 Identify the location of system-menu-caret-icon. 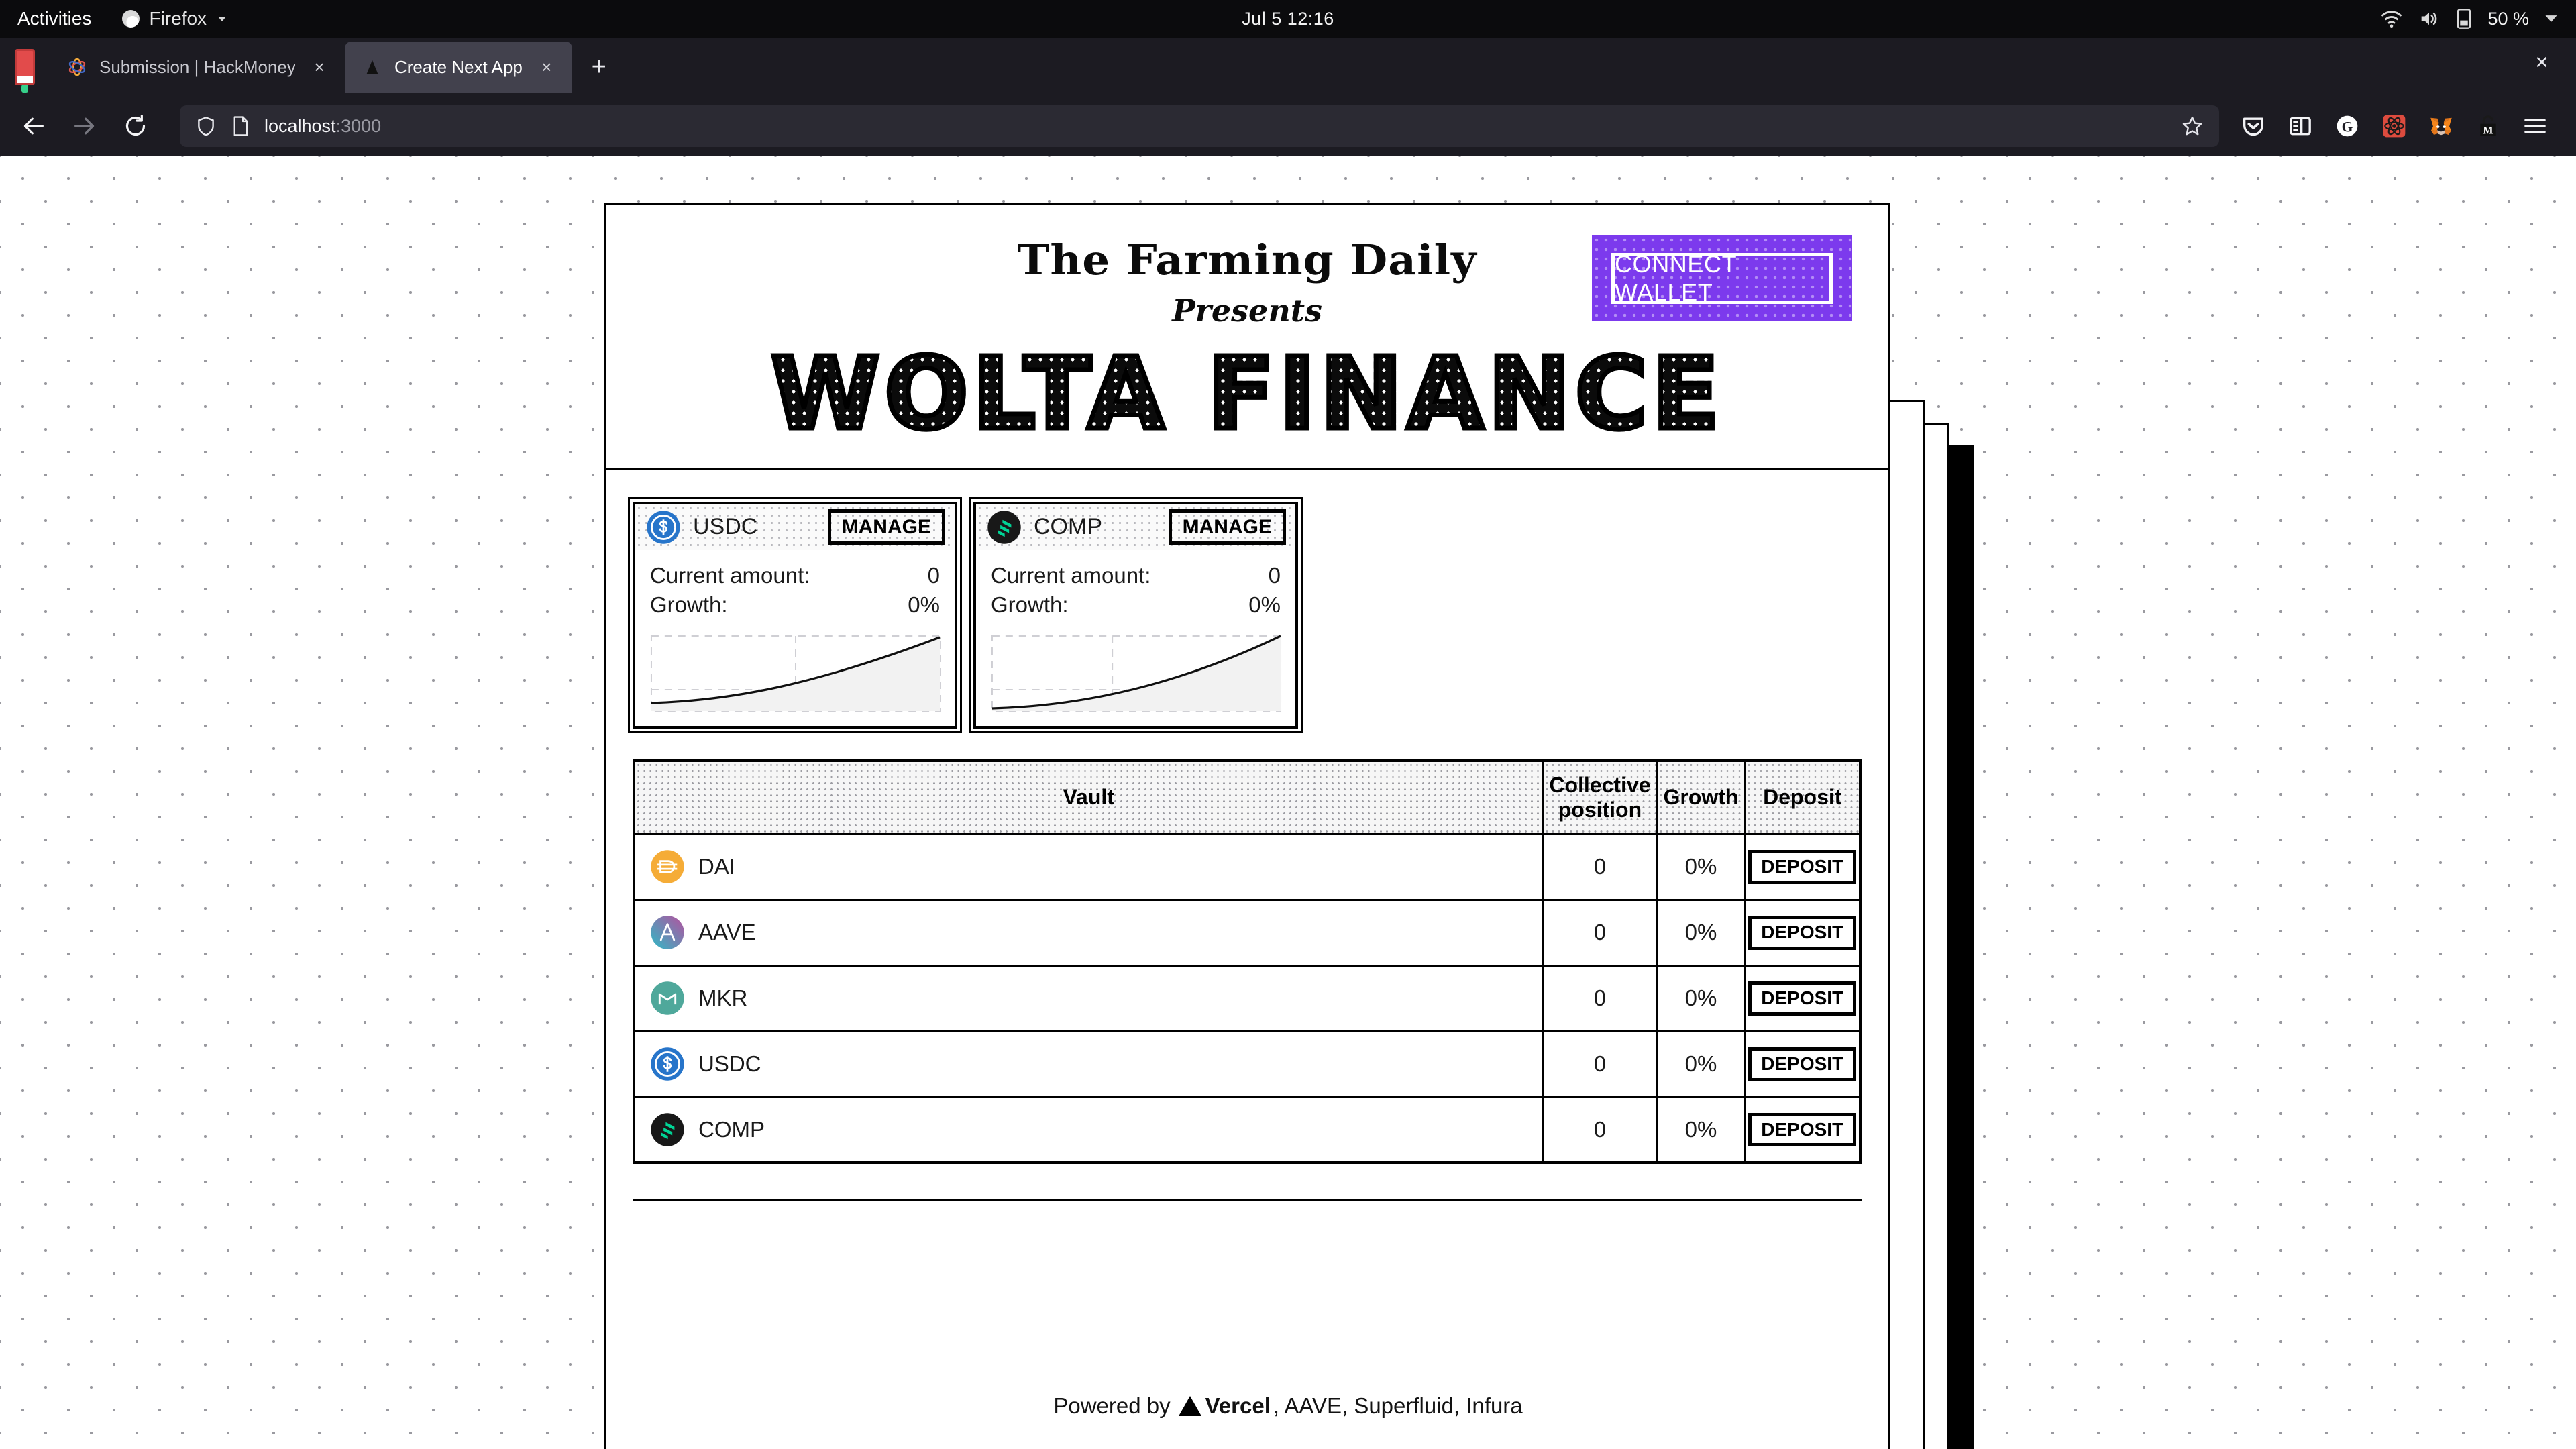
(2551, 18).